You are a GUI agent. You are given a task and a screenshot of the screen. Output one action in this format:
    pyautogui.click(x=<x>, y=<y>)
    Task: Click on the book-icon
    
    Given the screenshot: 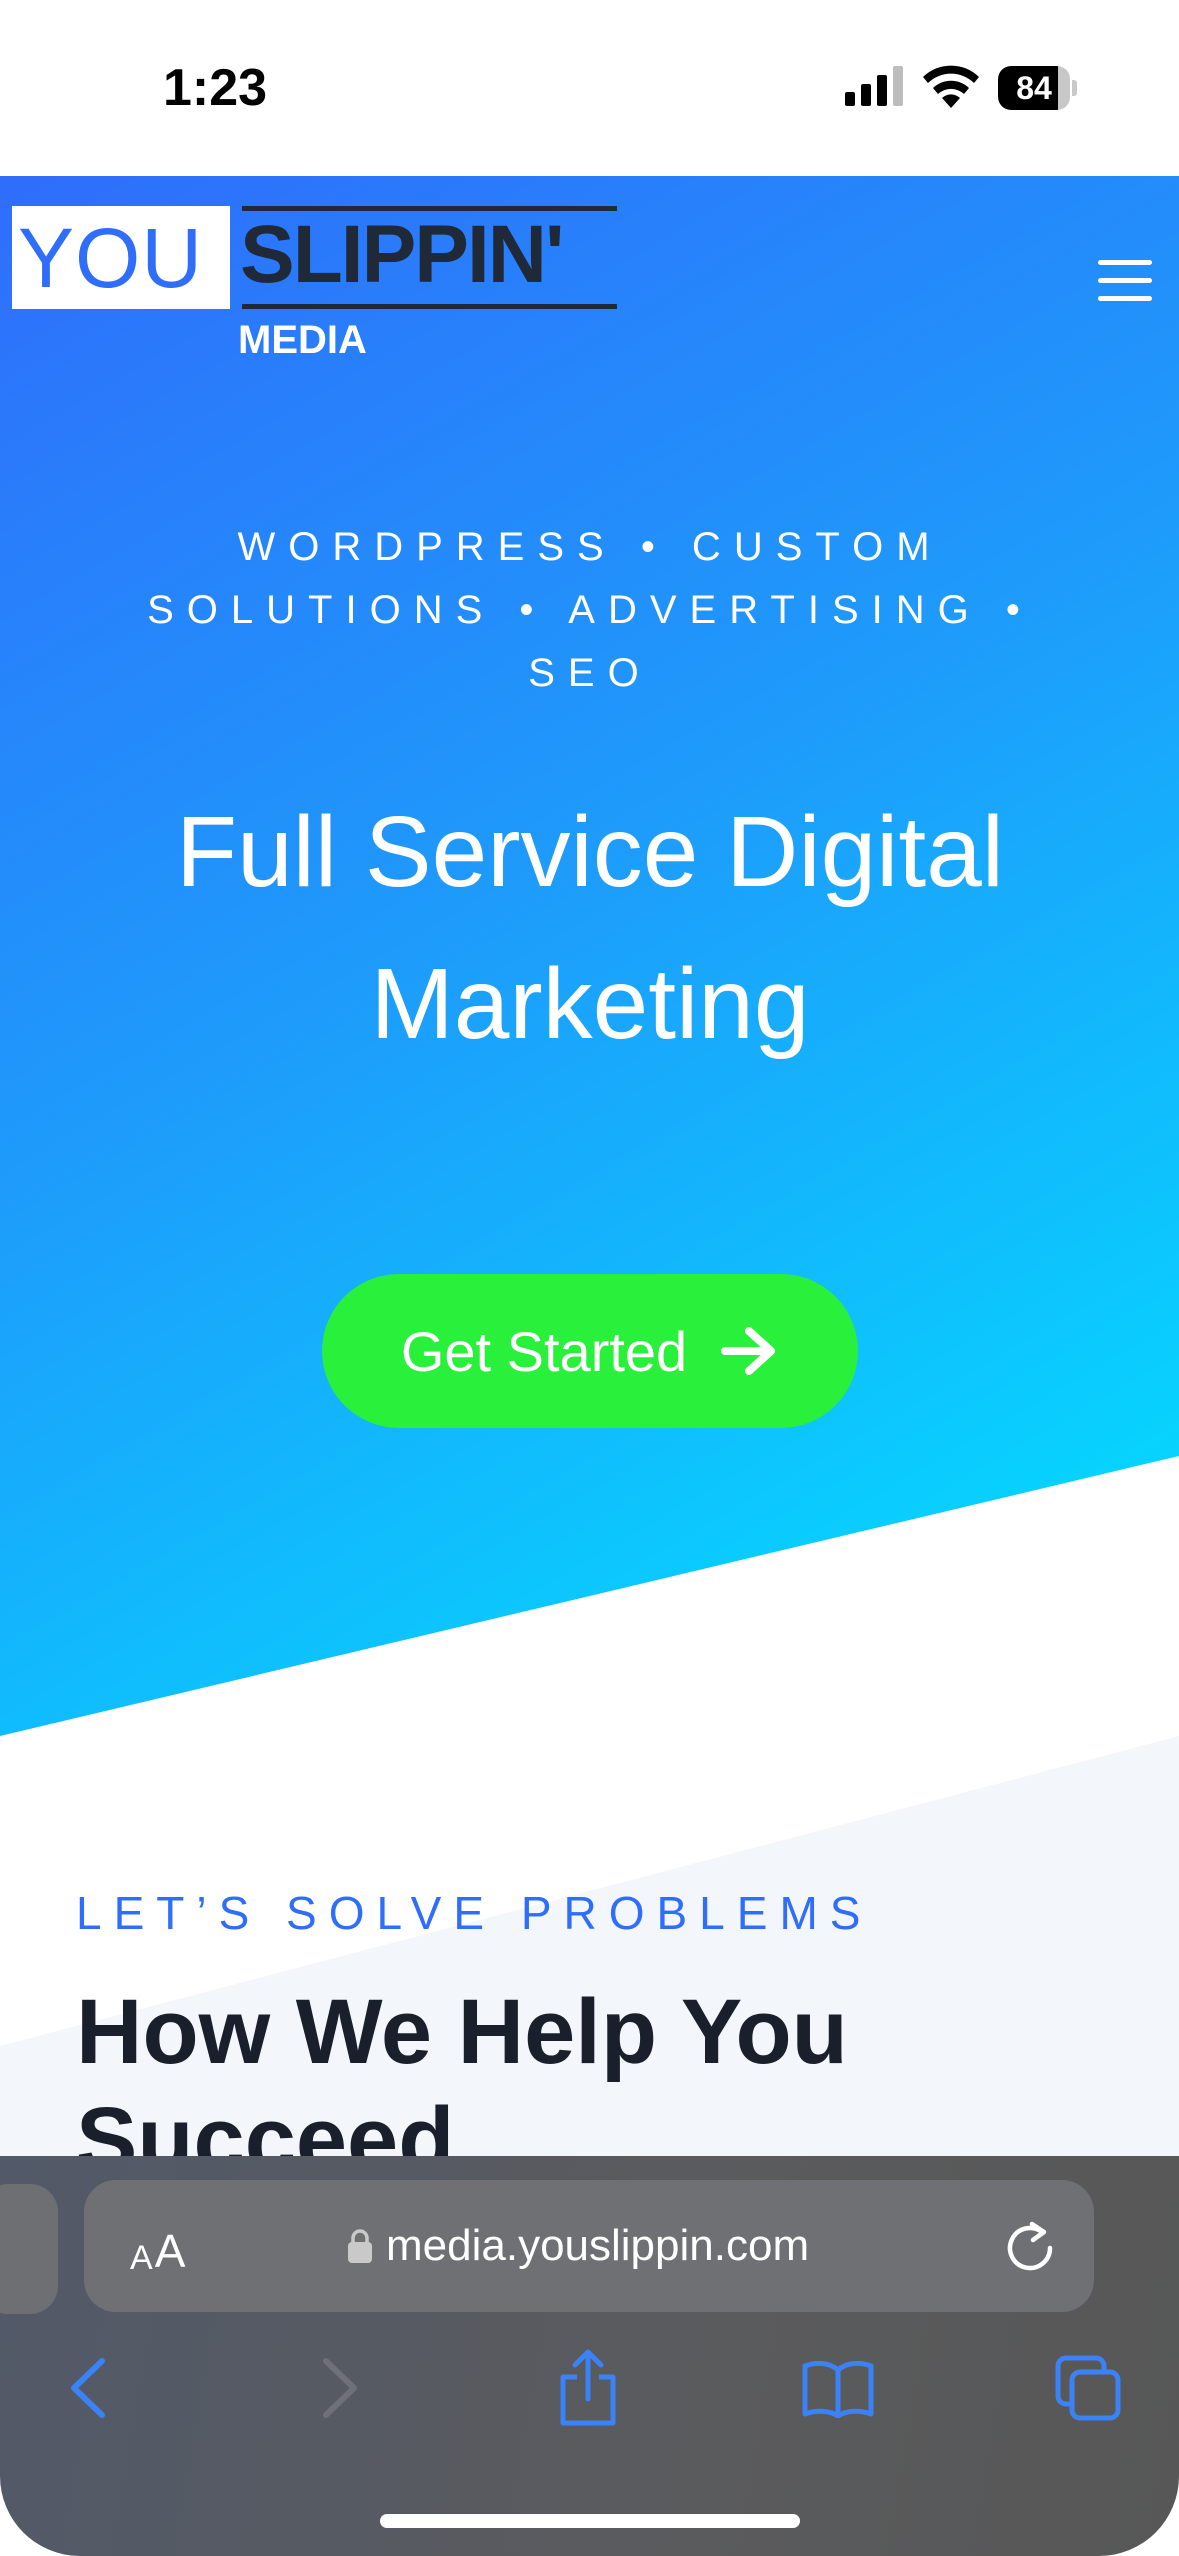 What is the action you would take?
    pyautogui.click(x=838, y=2389)
    